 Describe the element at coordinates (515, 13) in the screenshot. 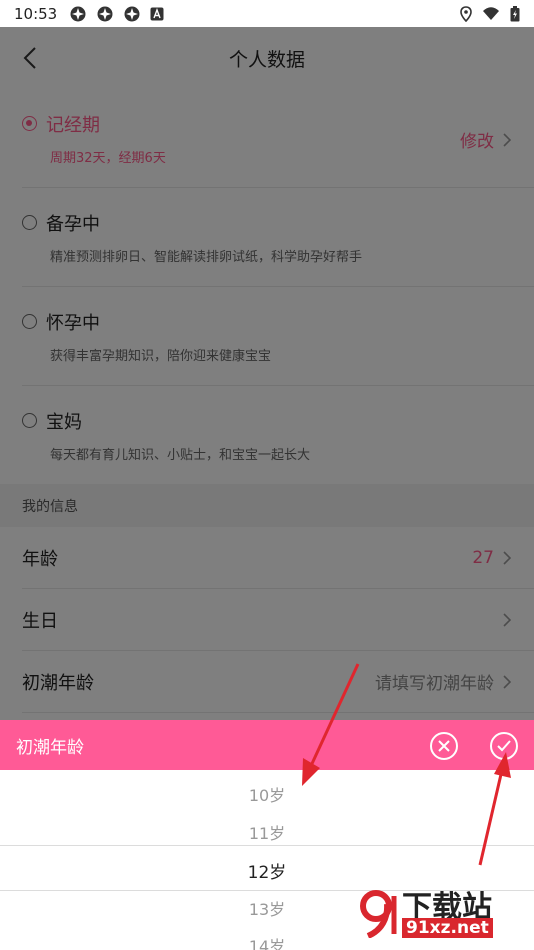

I see `battery-icon` at that location.